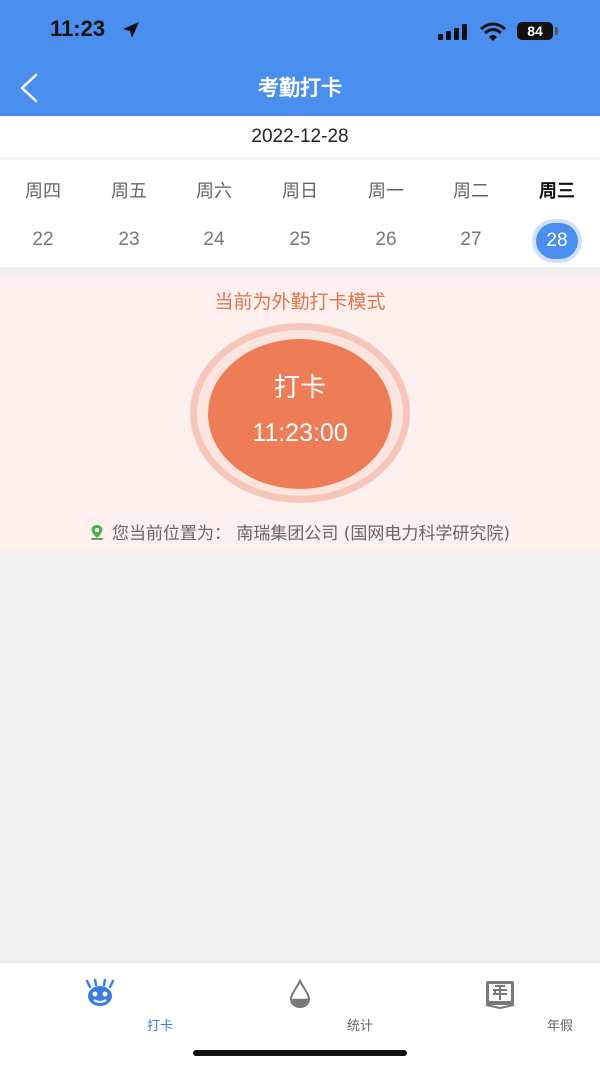  What do you see at coordinates (300, 88) in the screenshot?
I see `page-title: 考勤打卡` at bounding box center [300, 88].